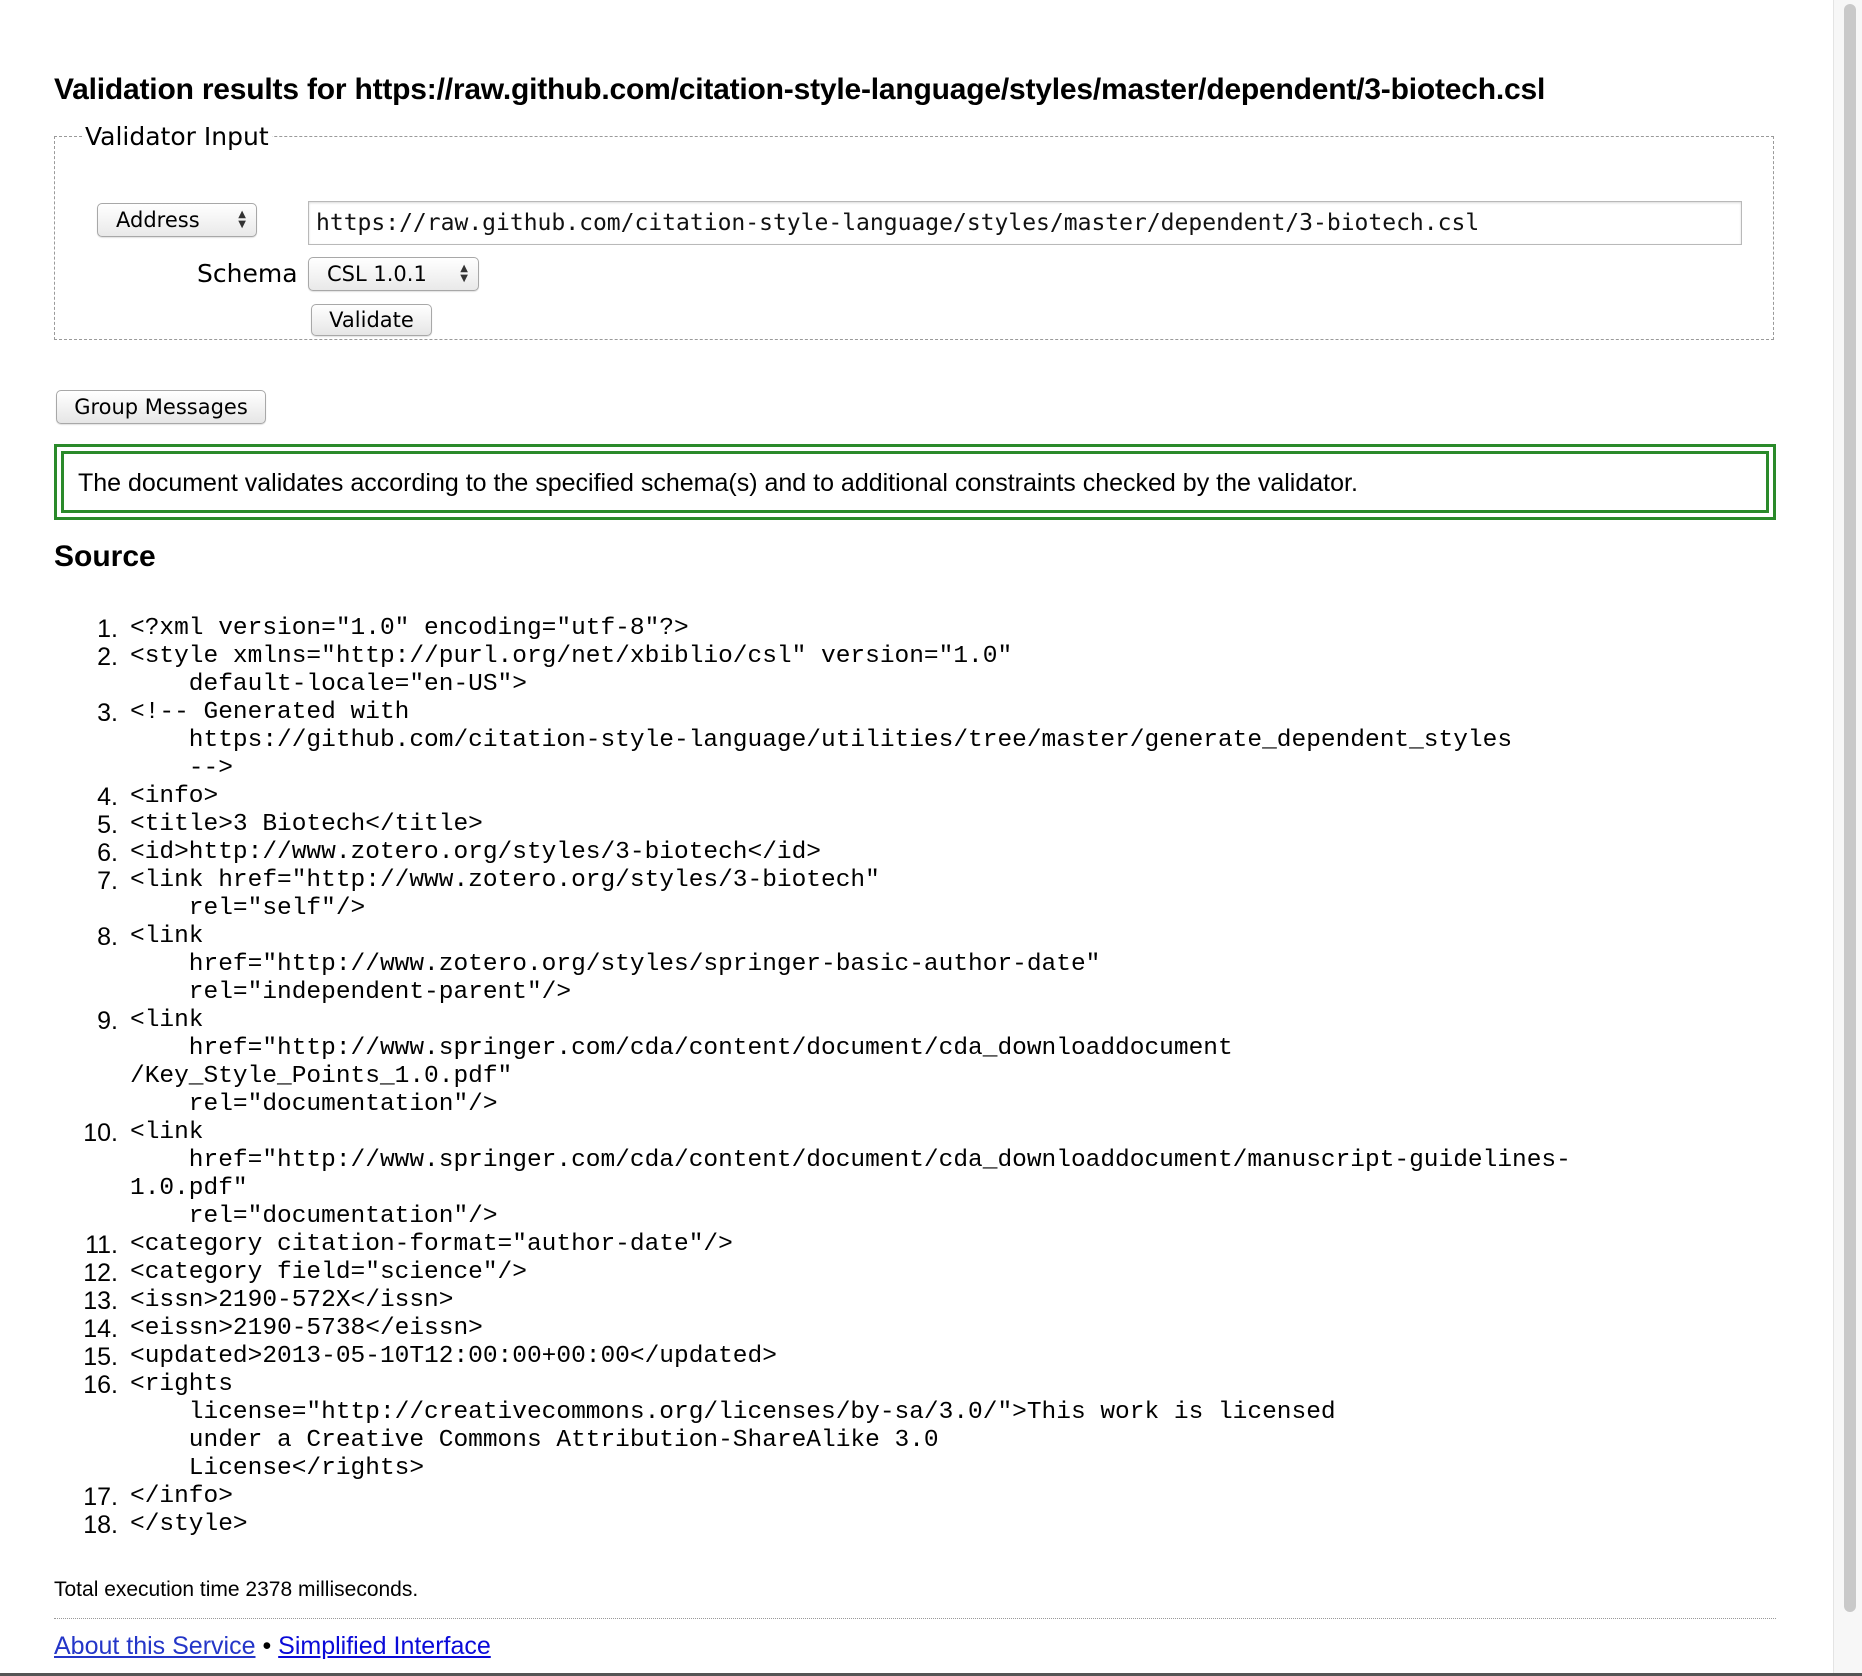 The image size is (1862, 1676). I want to click on source-line: <info>, so click(139, 797).